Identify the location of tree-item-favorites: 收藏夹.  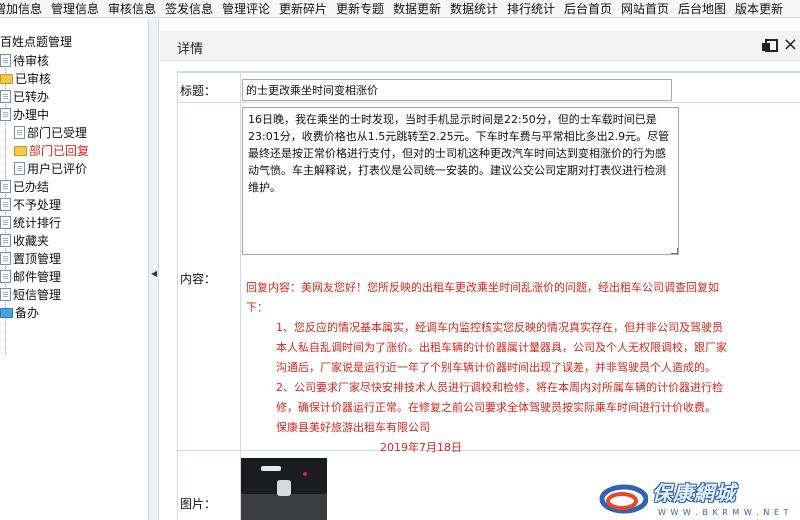
(24, 241).